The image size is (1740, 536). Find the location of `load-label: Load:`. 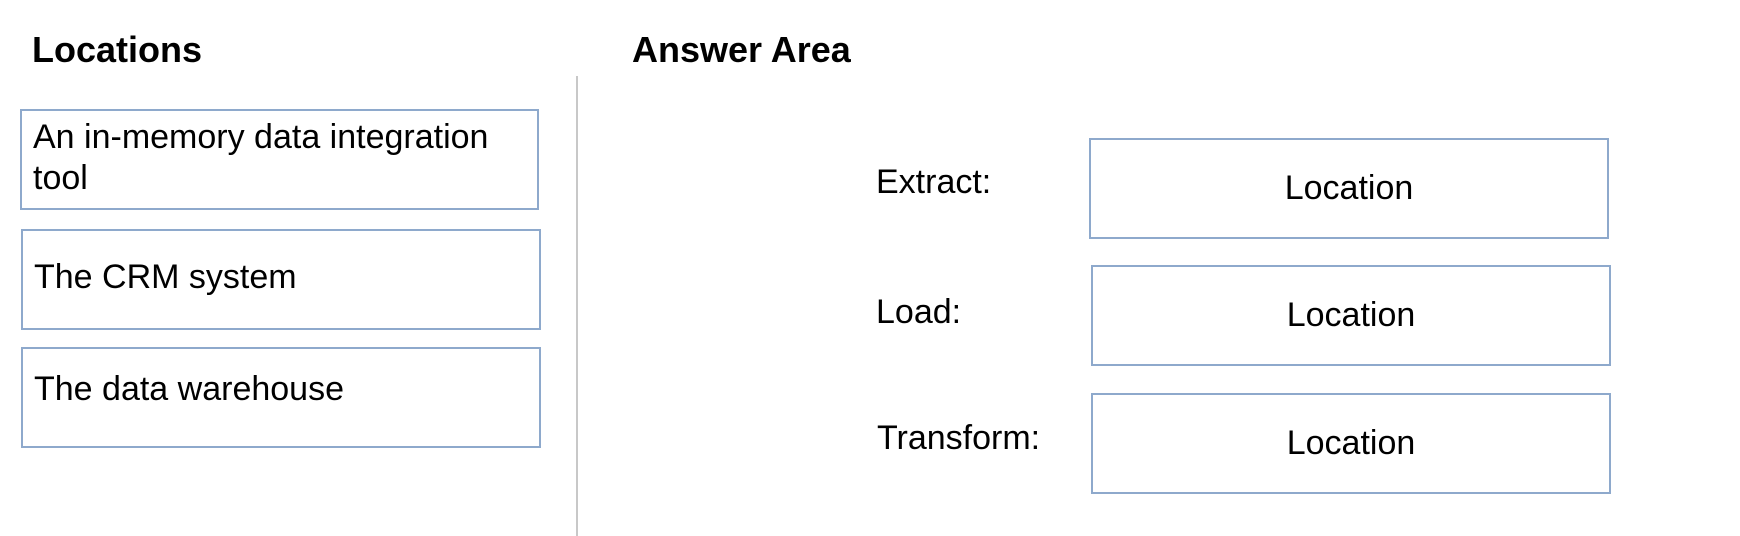

load-label: Load: is located at coordinates (919, 312).